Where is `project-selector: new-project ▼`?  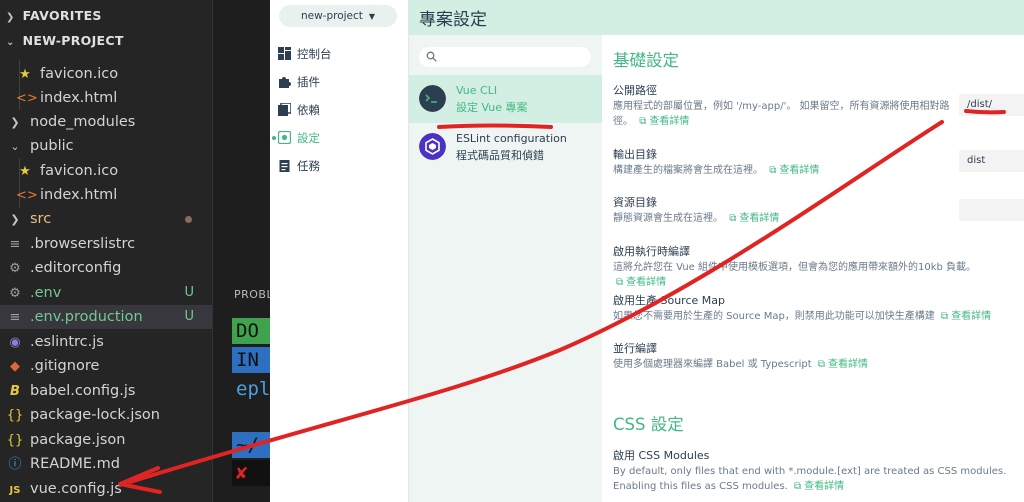
project-selector: new-project ▼ is located at coordinates (338, 16).